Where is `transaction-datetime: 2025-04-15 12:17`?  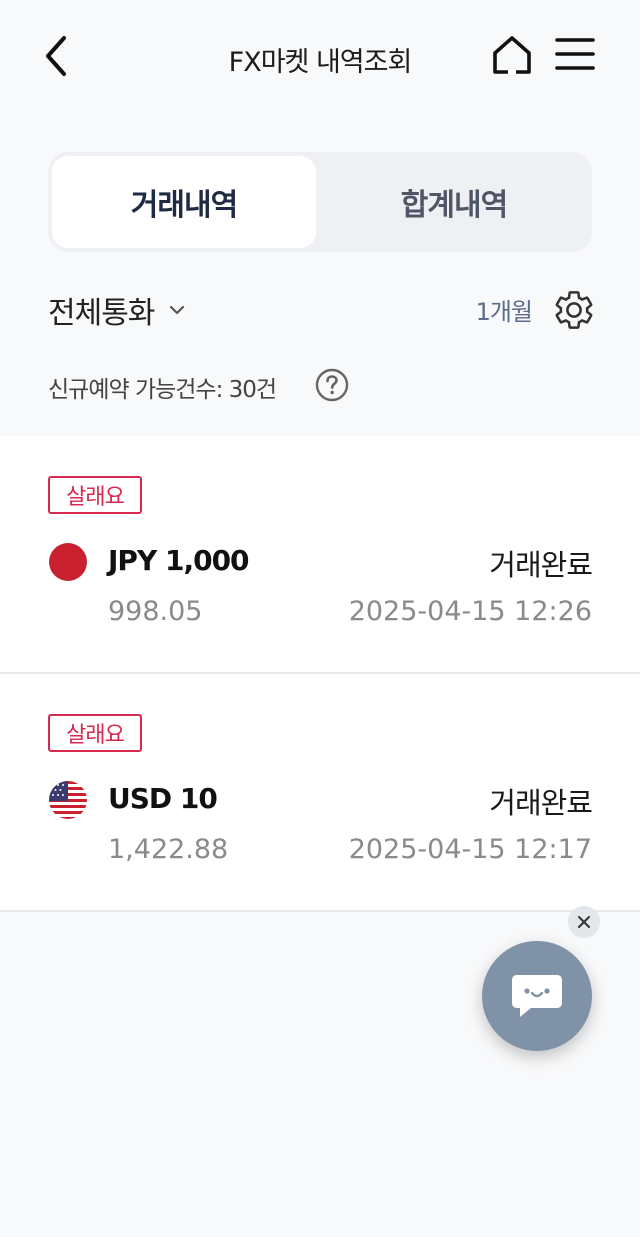 transaction-datetime: 2025-04-15 12:17 is located at coordinates (470, 849).